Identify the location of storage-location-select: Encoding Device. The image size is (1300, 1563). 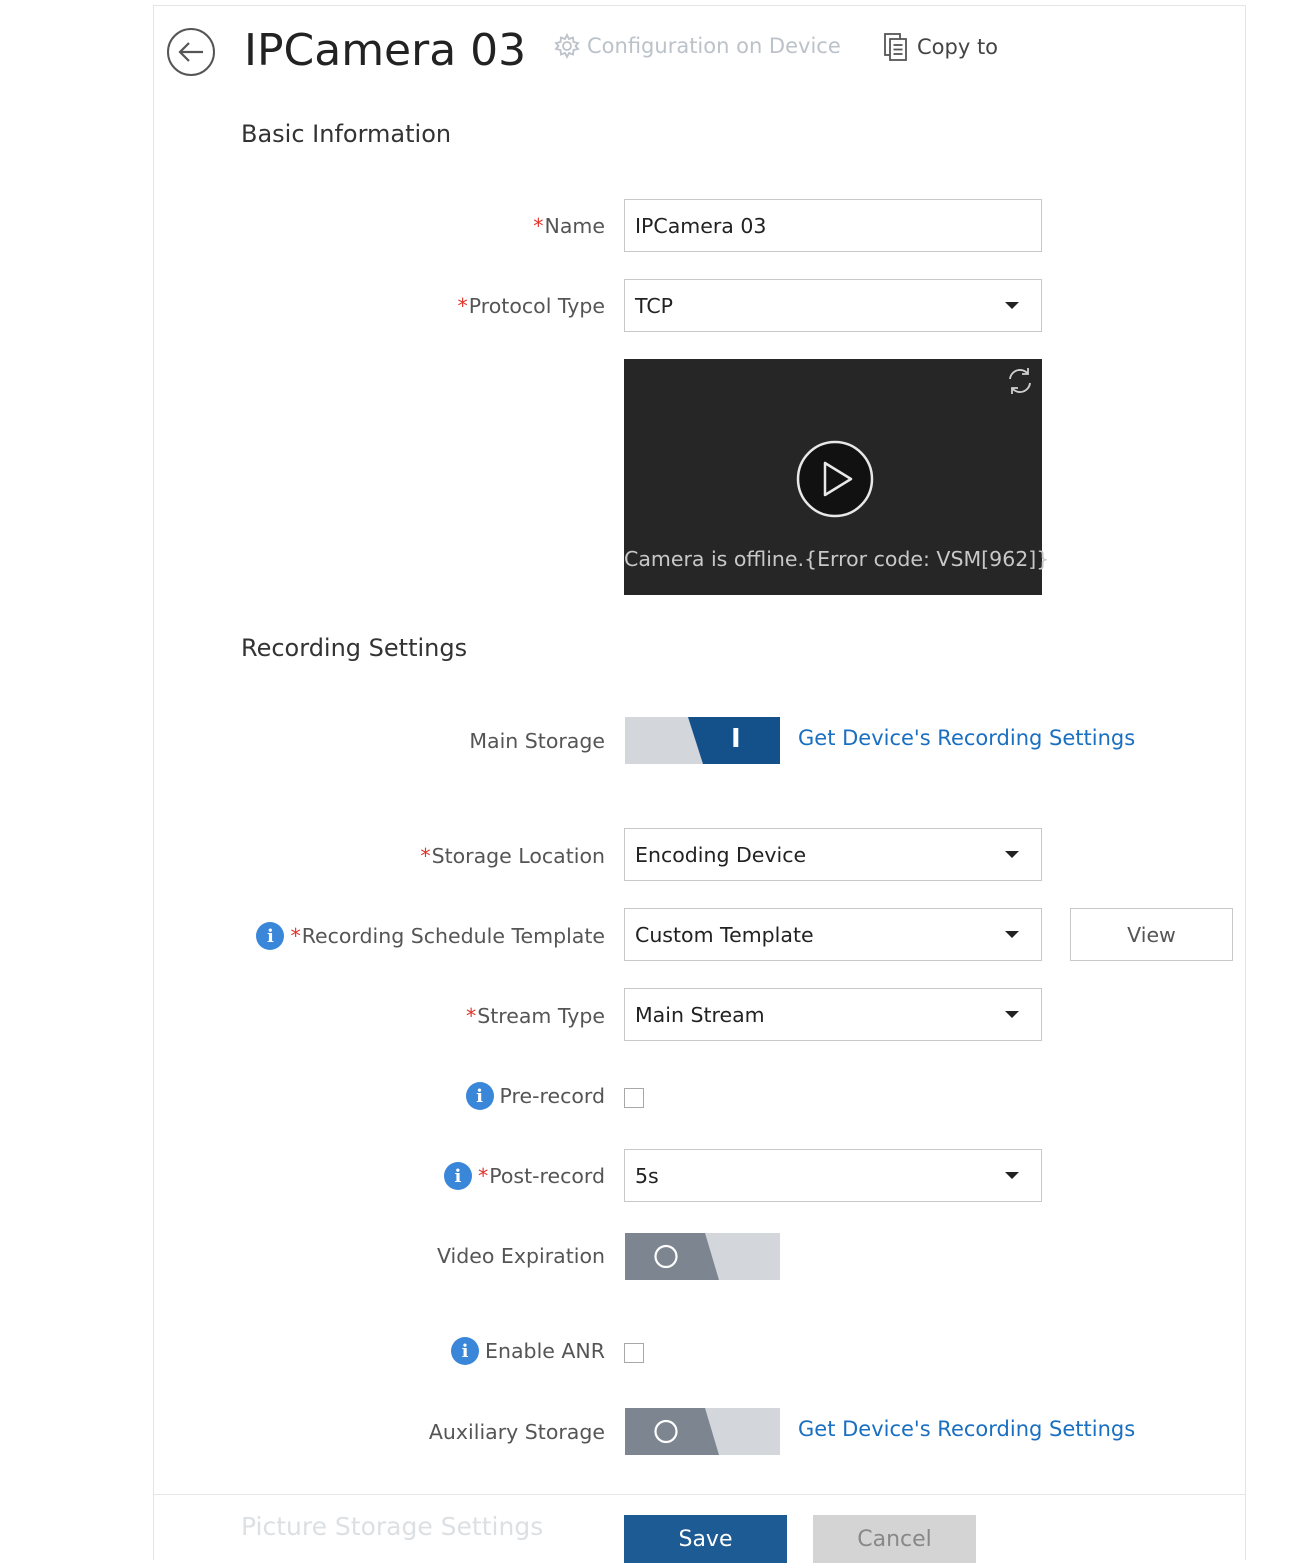
(833, 854).